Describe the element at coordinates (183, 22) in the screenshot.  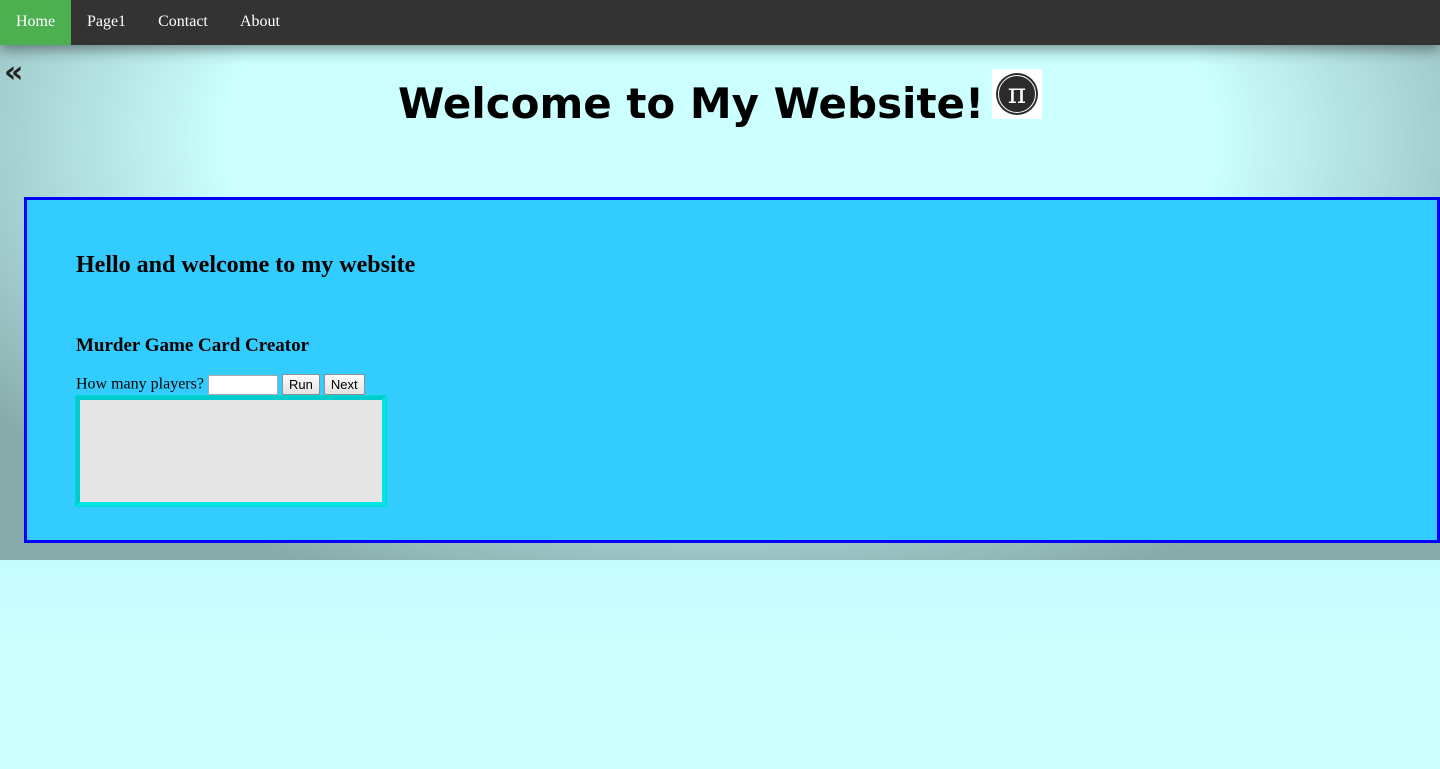
I see `nav-contact-link: Contact` at that location.